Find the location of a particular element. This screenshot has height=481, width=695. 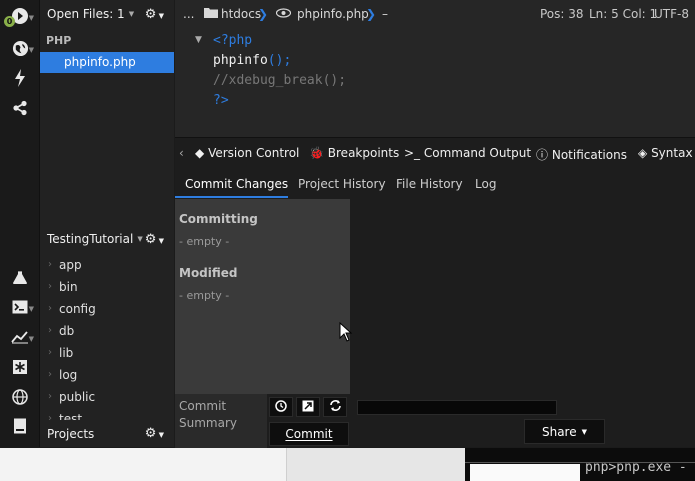

modified-empty: - empty - is located at coordinates (204, 295).